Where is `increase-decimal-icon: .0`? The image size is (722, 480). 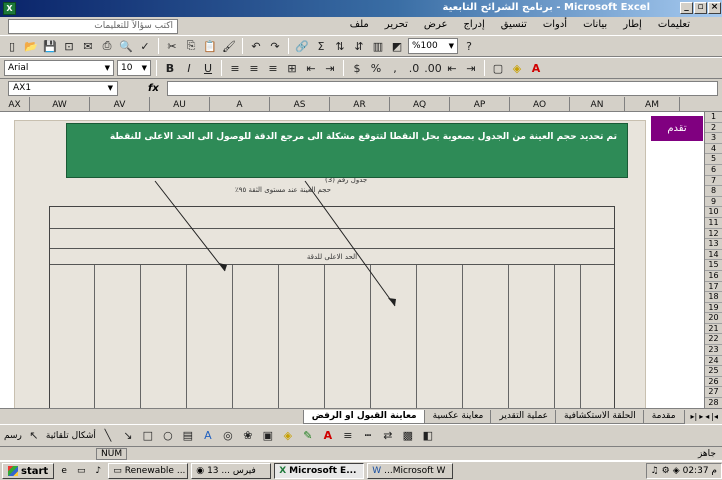 increase-decimal-icon: .0 is located at coordinates (414, 68).